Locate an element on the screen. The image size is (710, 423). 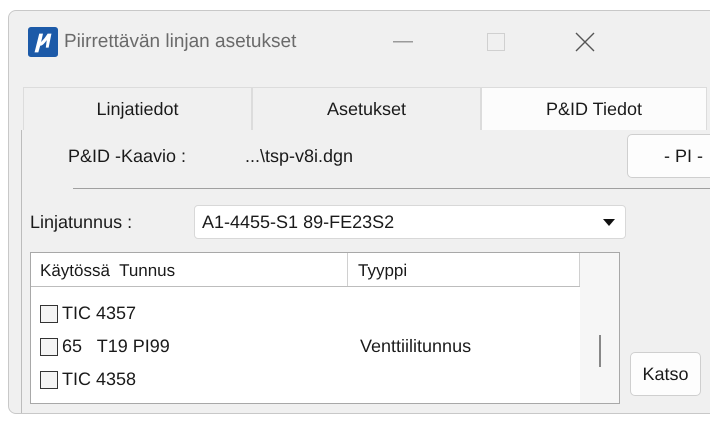
diagram-label: P&ID -Kaavio : is located at coordinates (128, 156).